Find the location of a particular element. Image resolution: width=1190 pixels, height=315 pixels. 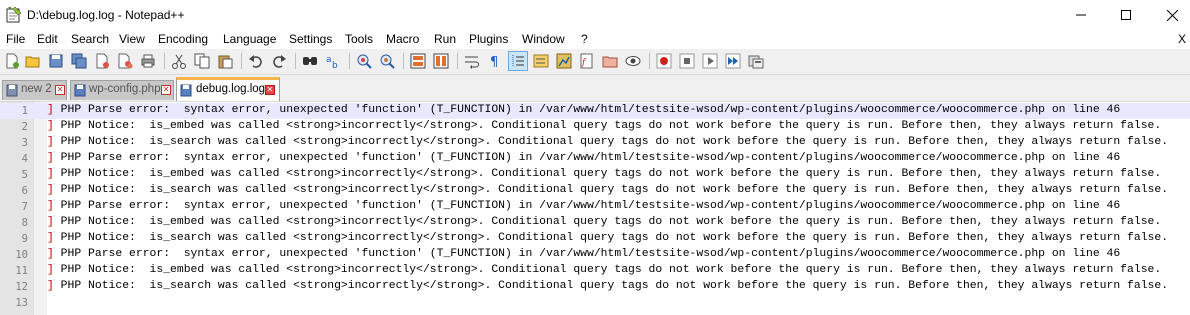

tab-debug-log: debug.log.log ✕ is located at coordinates (228, 89).